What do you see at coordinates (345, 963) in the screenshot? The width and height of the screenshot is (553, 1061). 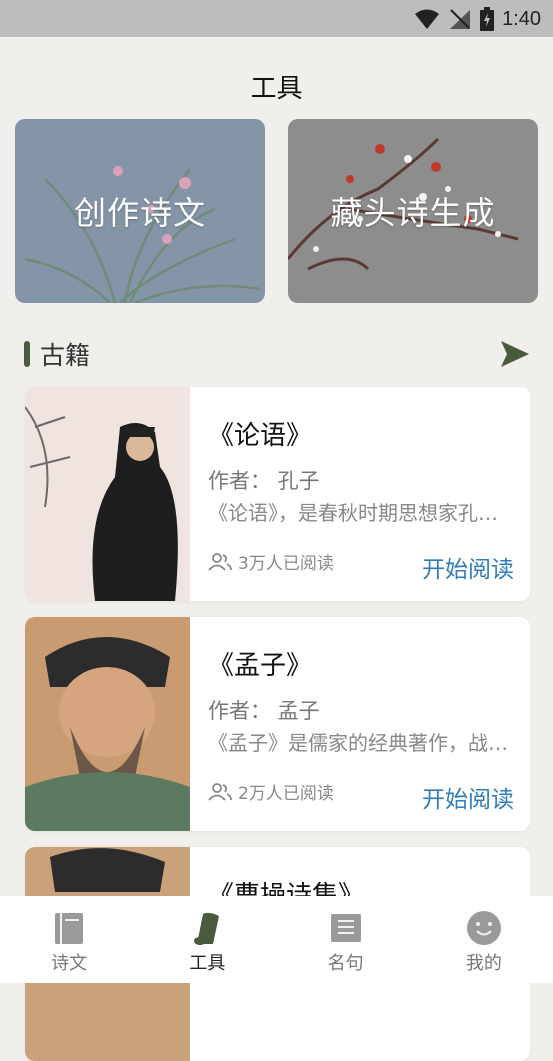 I see `nav-quotes-label: 名句` at bounding box center [345, 963].